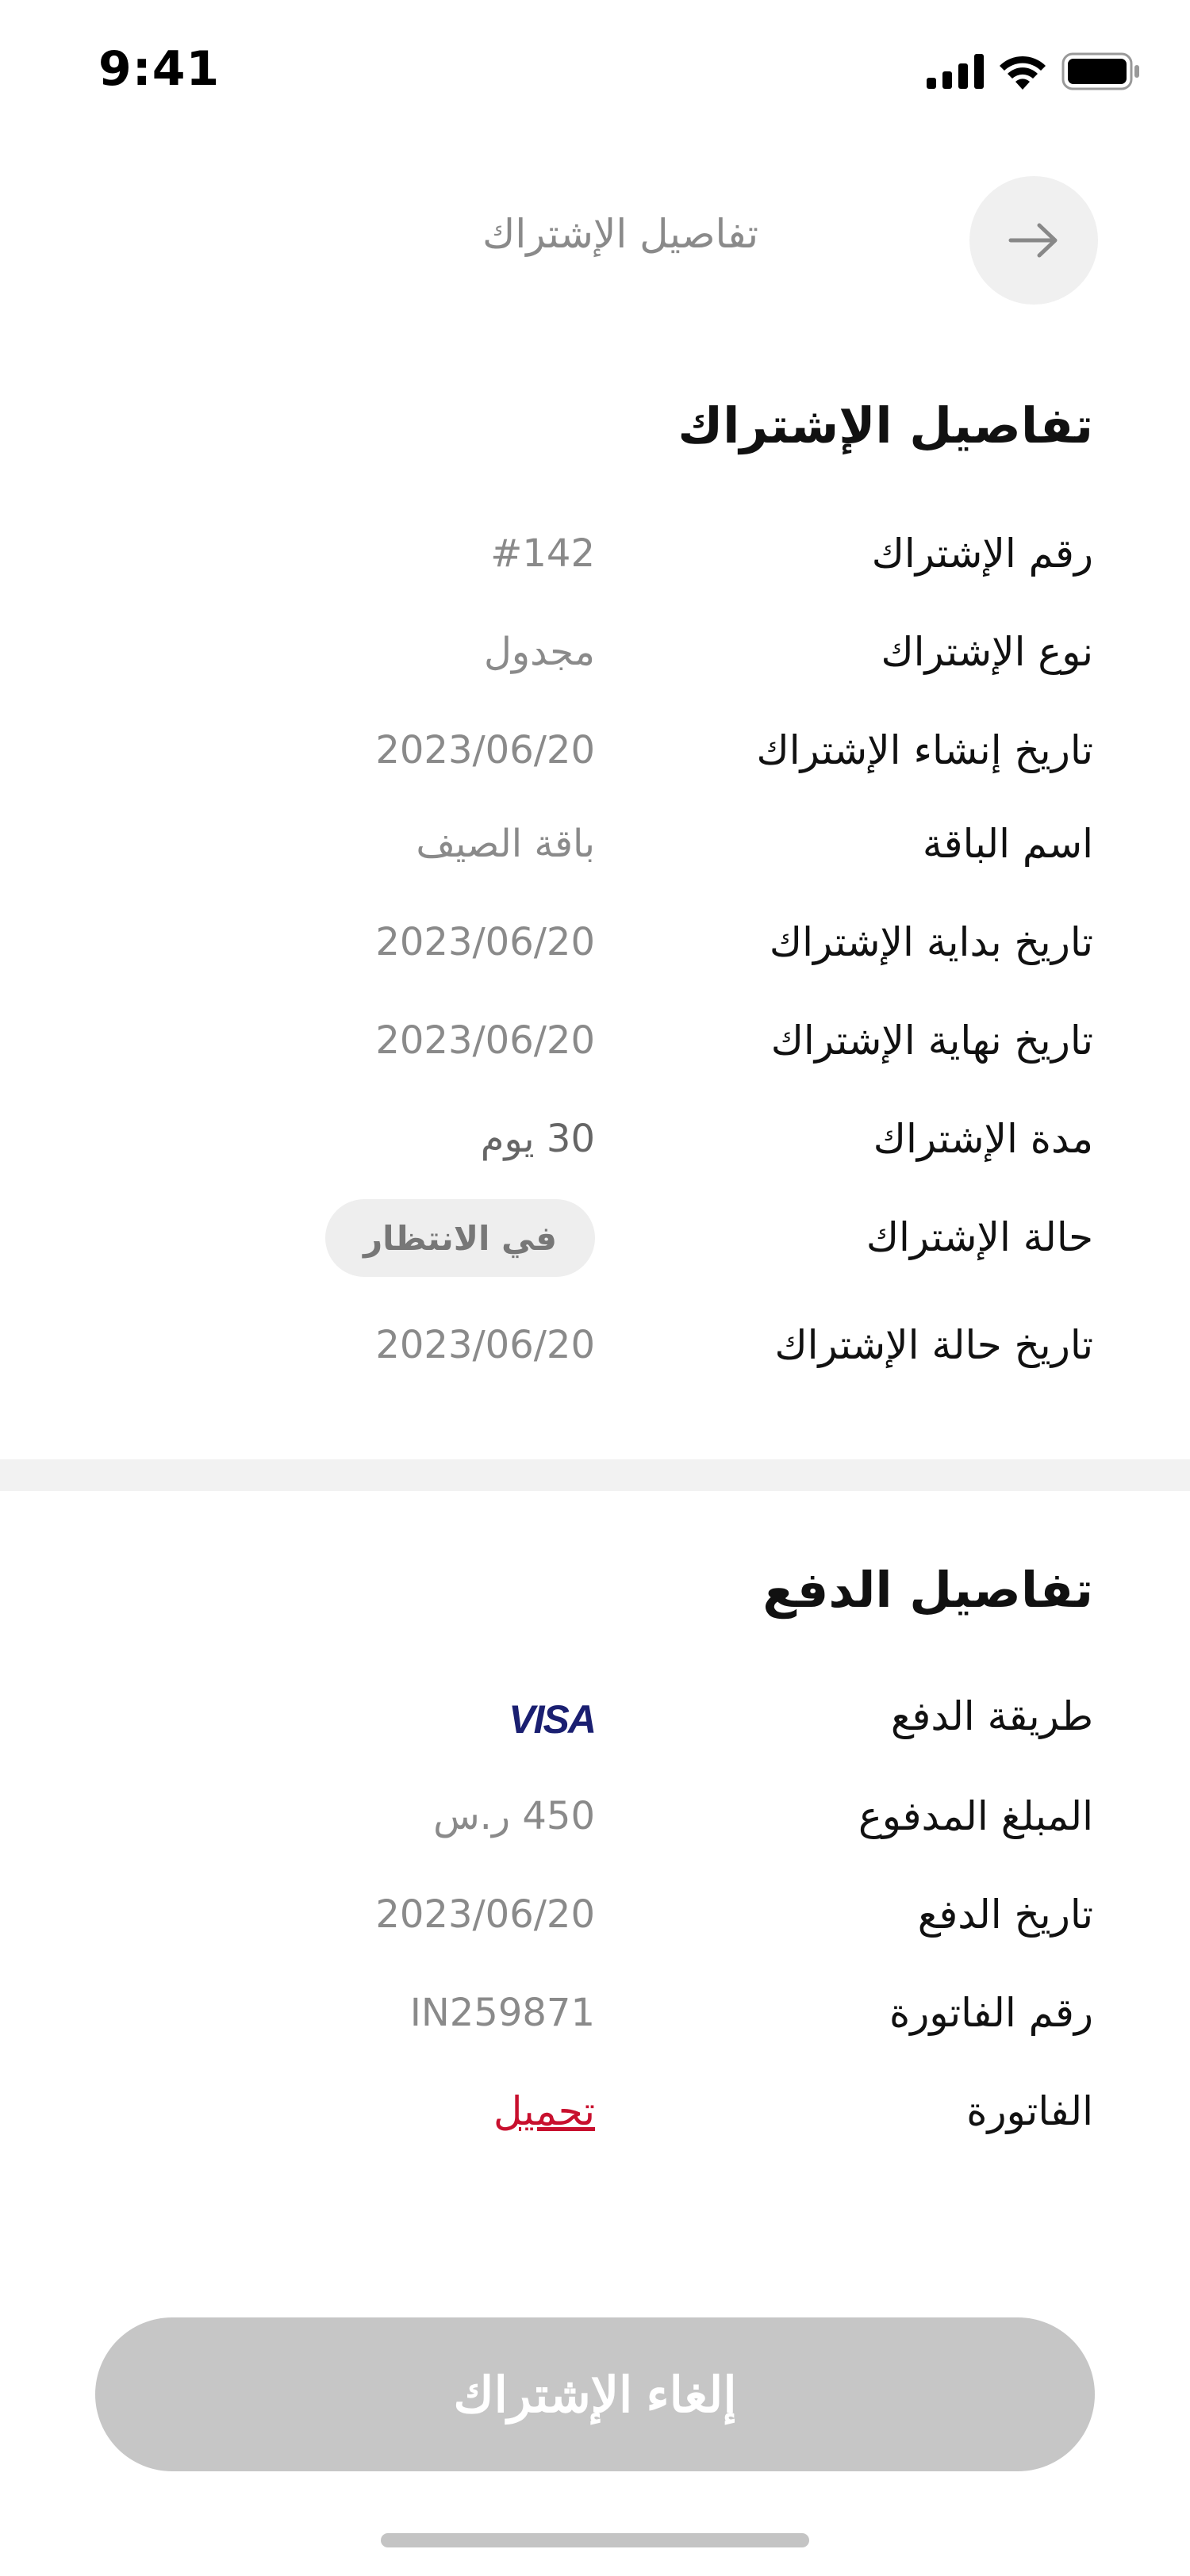 This screenshot has width=1190, height=2576. I want to click on page-header: تفاصيل الإشتراك, so click(595, 241).